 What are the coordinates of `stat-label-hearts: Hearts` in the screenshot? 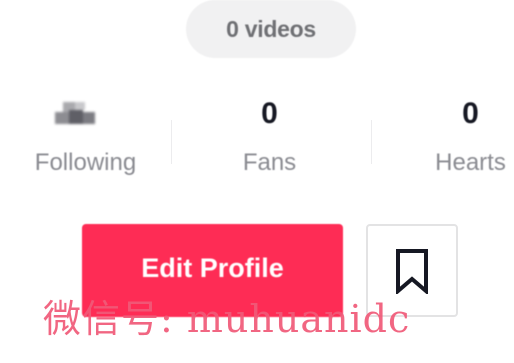 It's located at (470, 162).